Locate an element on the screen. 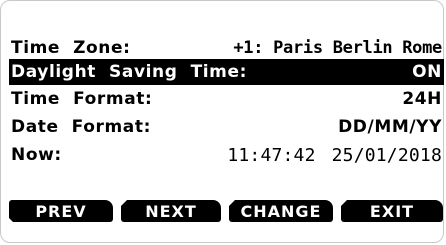 The height and width of the screenshot is (245, 446). date-format-label: Date Format: is located at coordinates (81, 127).